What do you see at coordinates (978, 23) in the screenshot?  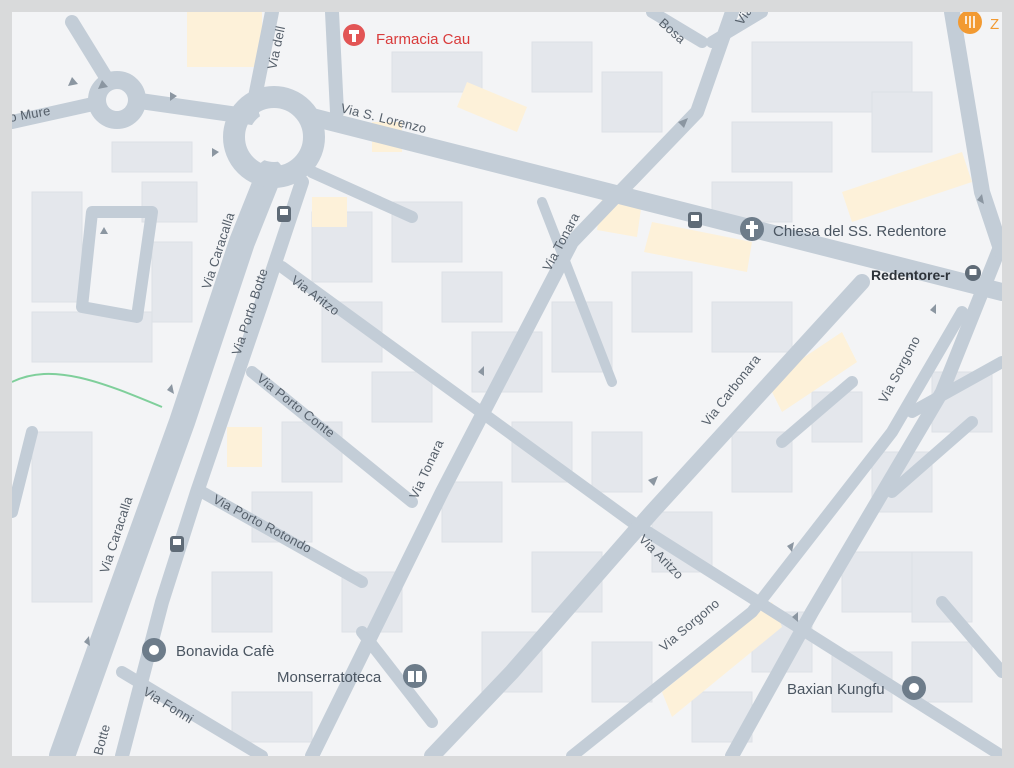 I see `poi-restaurant-z: Z` at bounding box center [978, 23].